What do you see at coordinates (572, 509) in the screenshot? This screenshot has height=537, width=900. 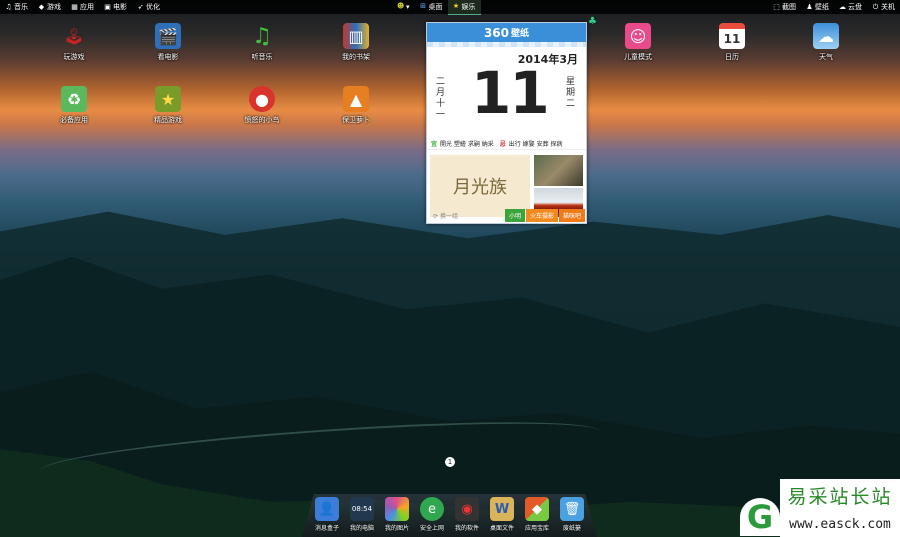 I see `trash-can-icon: 🗑` at bounding box center [572, 509].